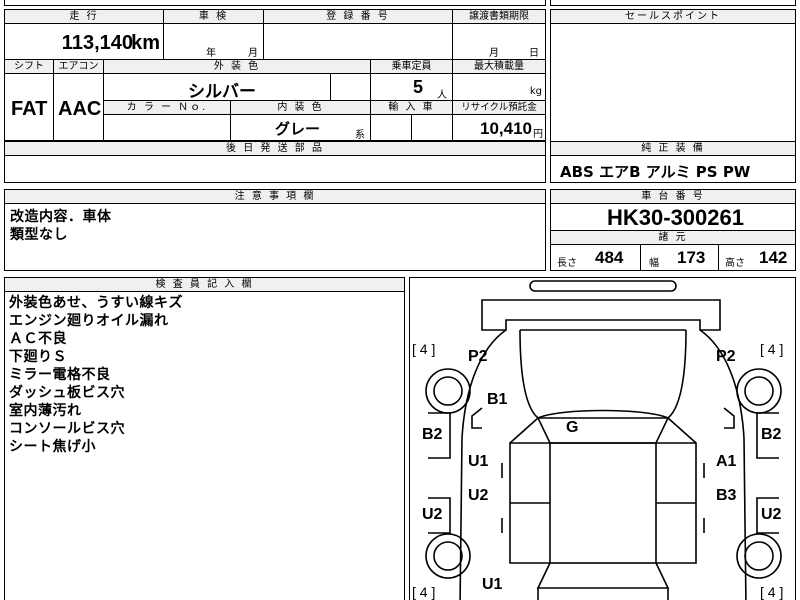  I want to click on registration-cell, so click(358, 41).